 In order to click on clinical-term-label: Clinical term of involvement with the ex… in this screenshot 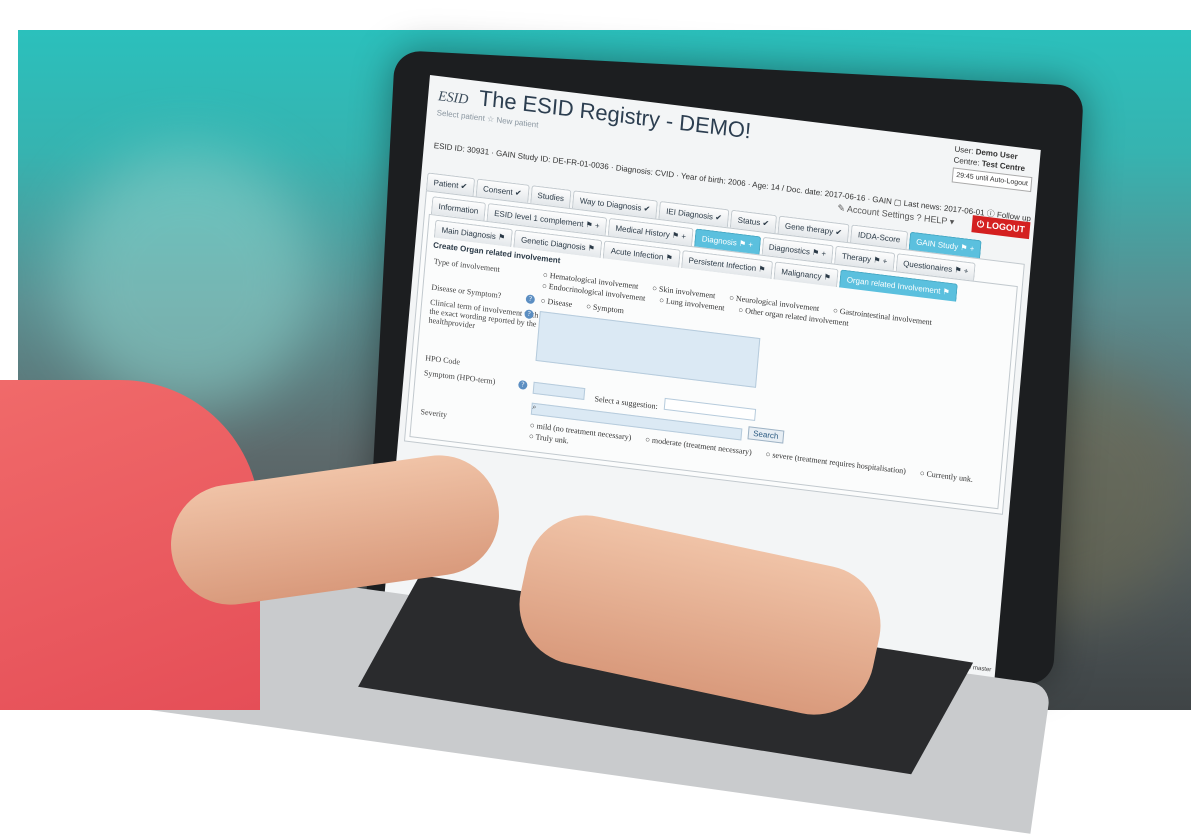, I will do `click(483, 314)`.